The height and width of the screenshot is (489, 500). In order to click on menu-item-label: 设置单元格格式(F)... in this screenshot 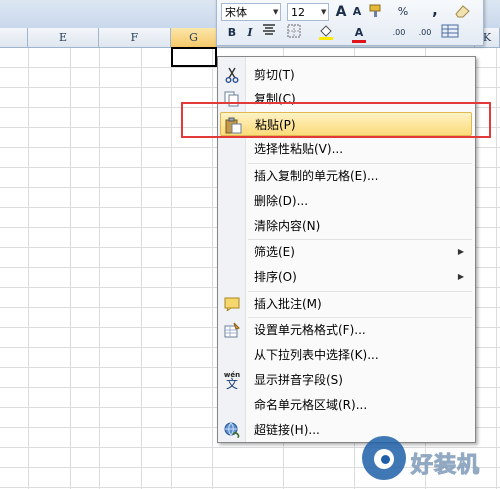, I will do `click(310, 330)`.